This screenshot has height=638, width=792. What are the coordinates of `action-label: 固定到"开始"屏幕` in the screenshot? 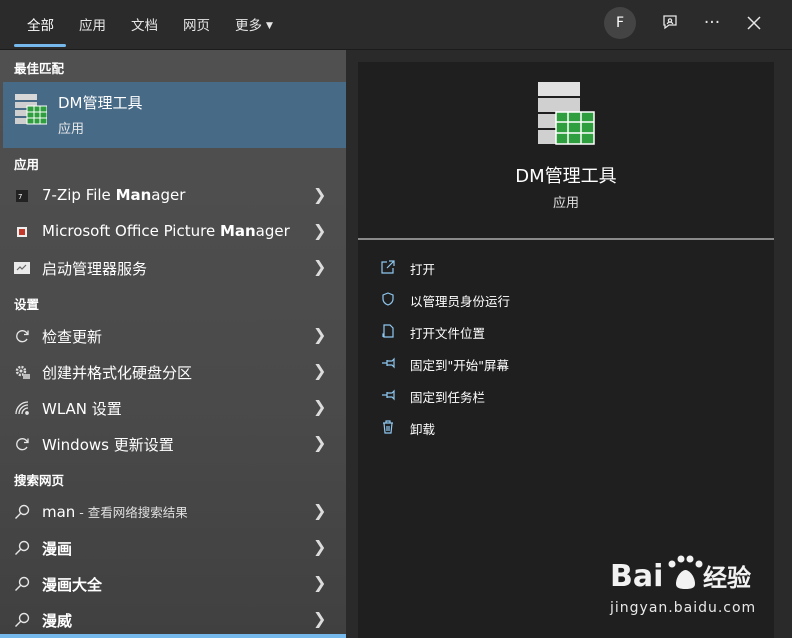 It's located at (459, 365).